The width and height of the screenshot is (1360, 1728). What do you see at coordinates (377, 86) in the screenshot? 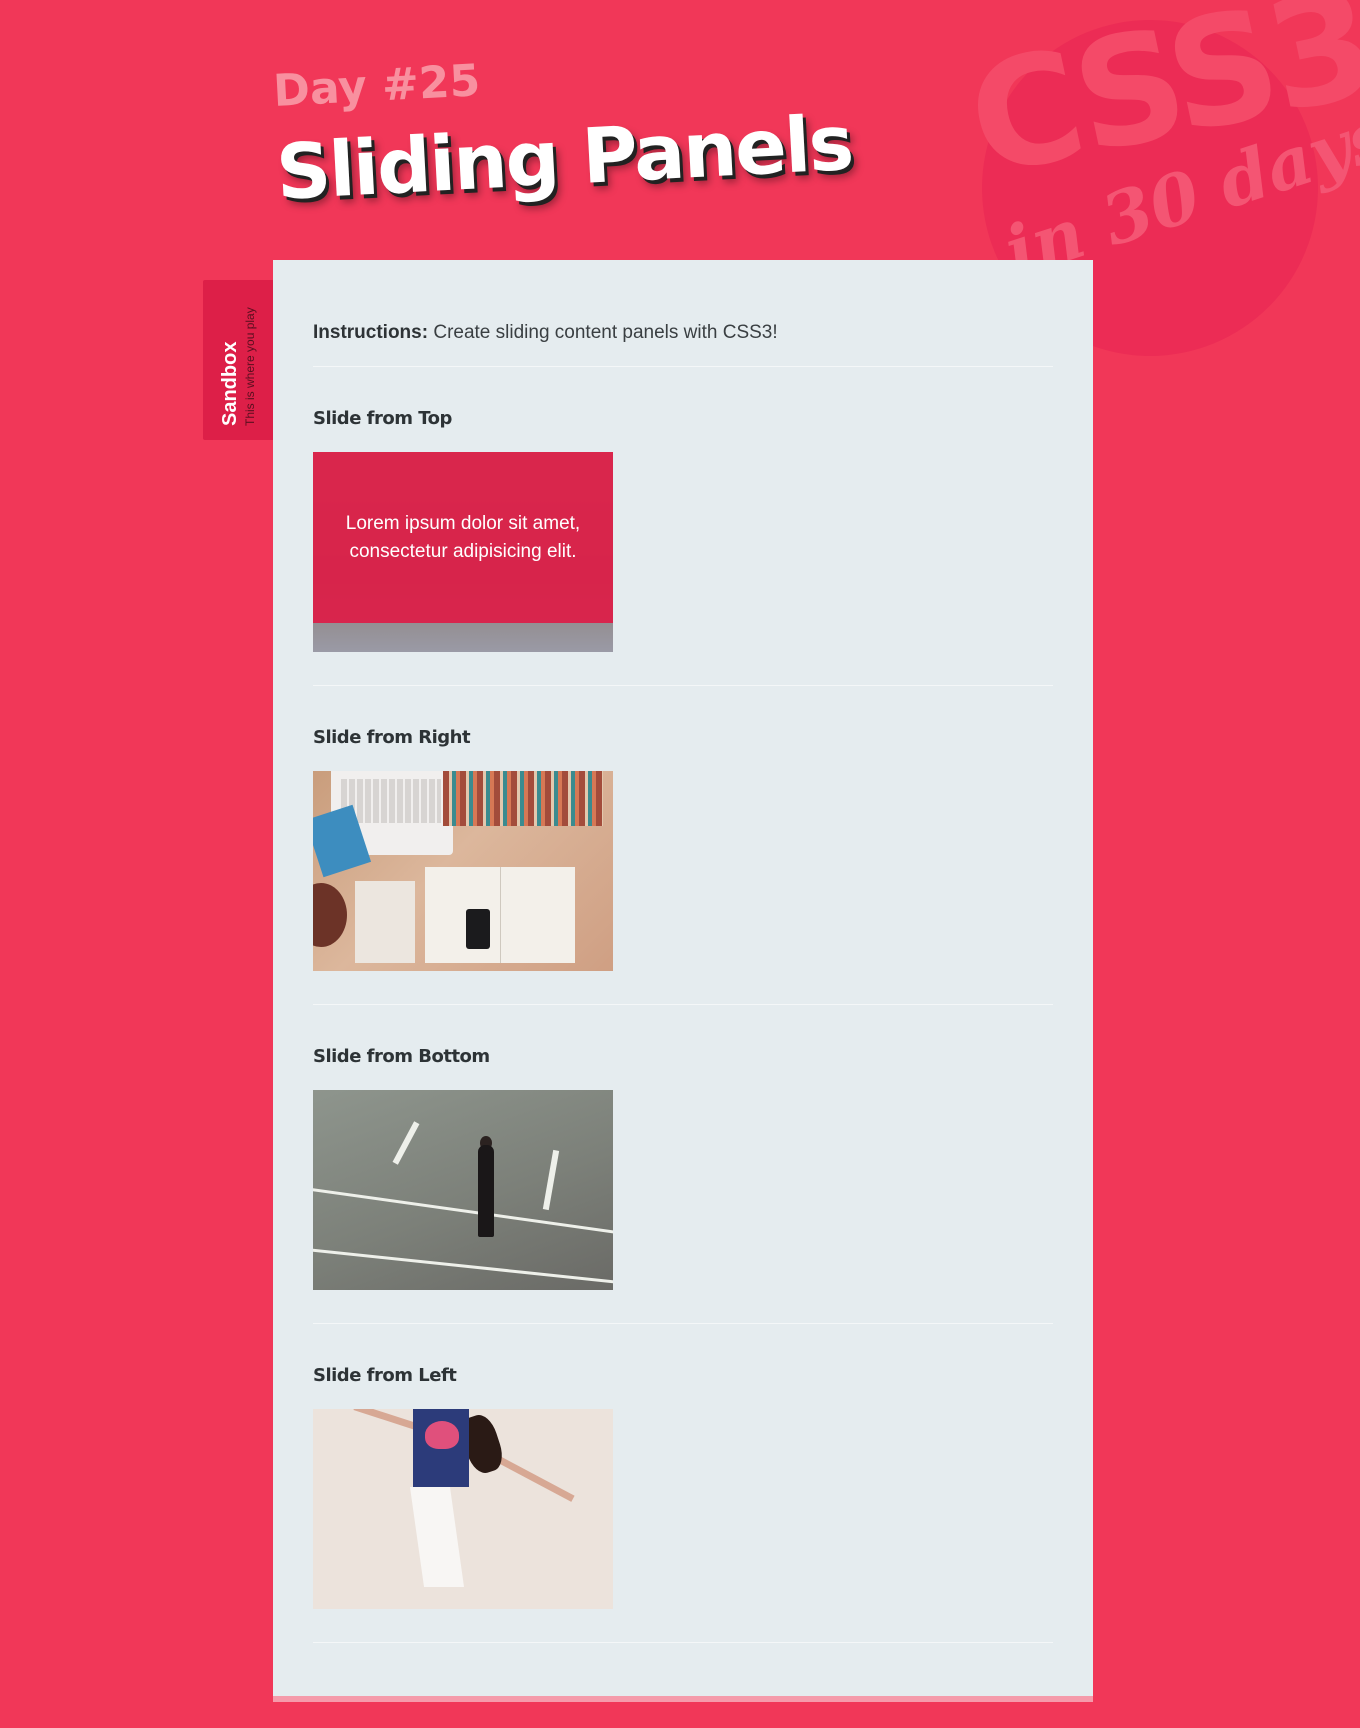
I see `day-label: Day #25` at bounding box center [377, 86].